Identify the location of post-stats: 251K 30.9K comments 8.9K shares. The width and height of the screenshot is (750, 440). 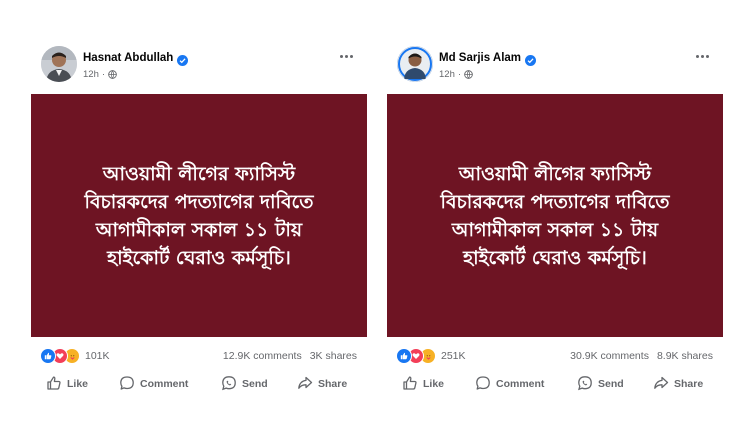
(555, 356).